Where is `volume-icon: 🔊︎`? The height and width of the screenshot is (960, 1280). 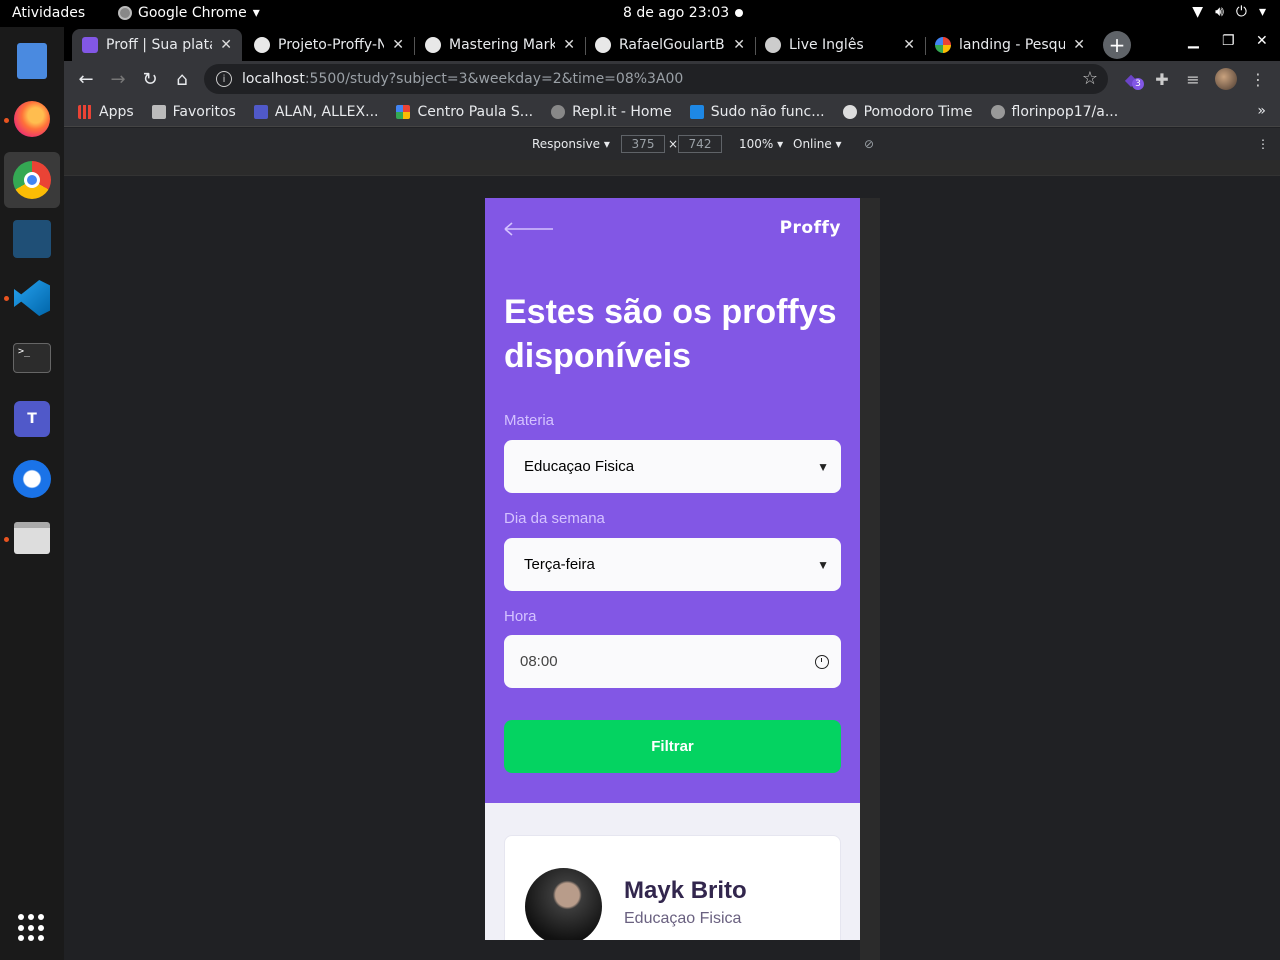 volume-icon: 🔊︎ is located at coordinates (1219, 12).